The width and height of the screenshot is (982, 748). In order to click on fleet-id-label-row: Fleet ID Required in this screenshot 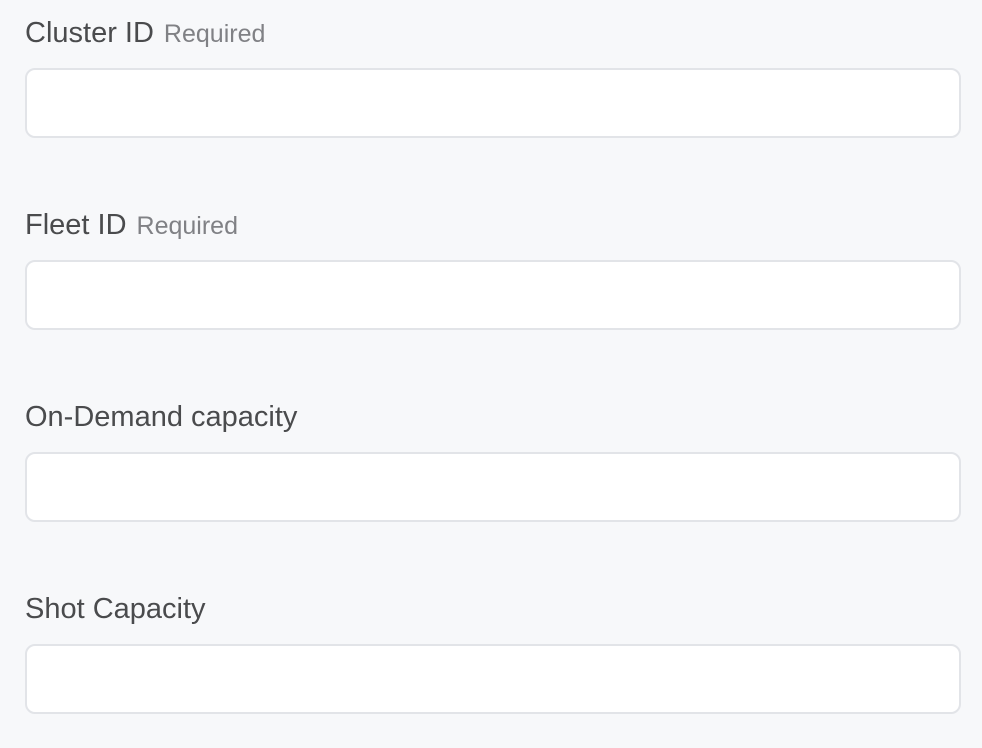, I will do `click(493, 226)`.